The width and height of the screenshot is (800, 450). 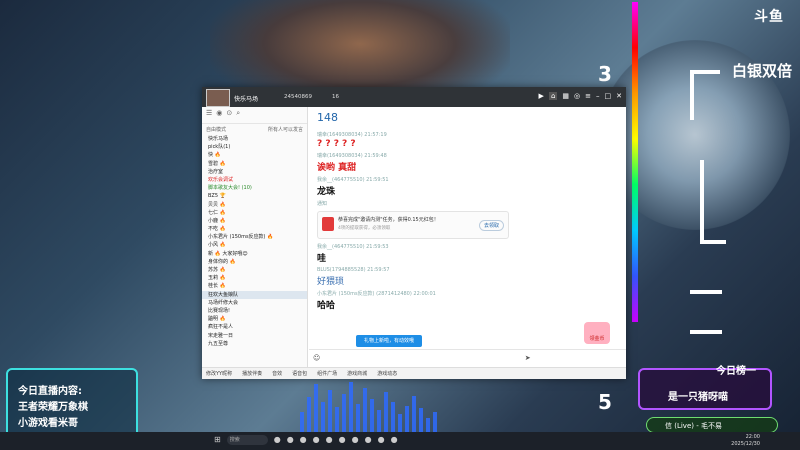 What do you see at coordinates (387, 373) in the screenshot?
I see `toolbar-button: 游戏动态` at bounding box center [387, 373].